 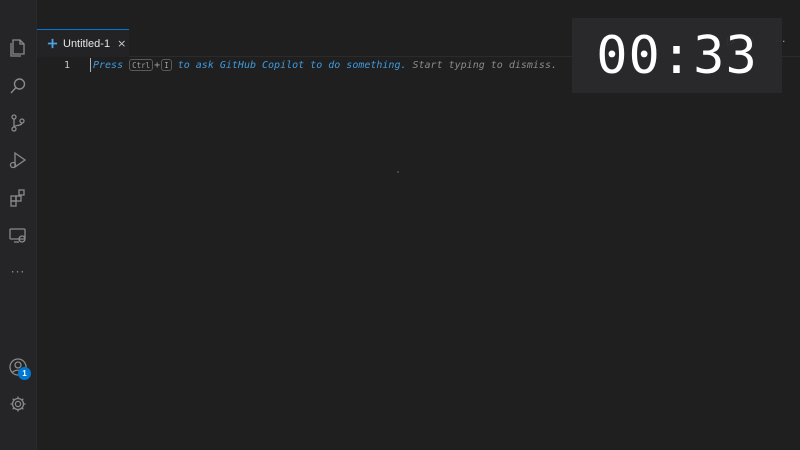 I want to click on explorer-icon, so click(x=18, y=47).